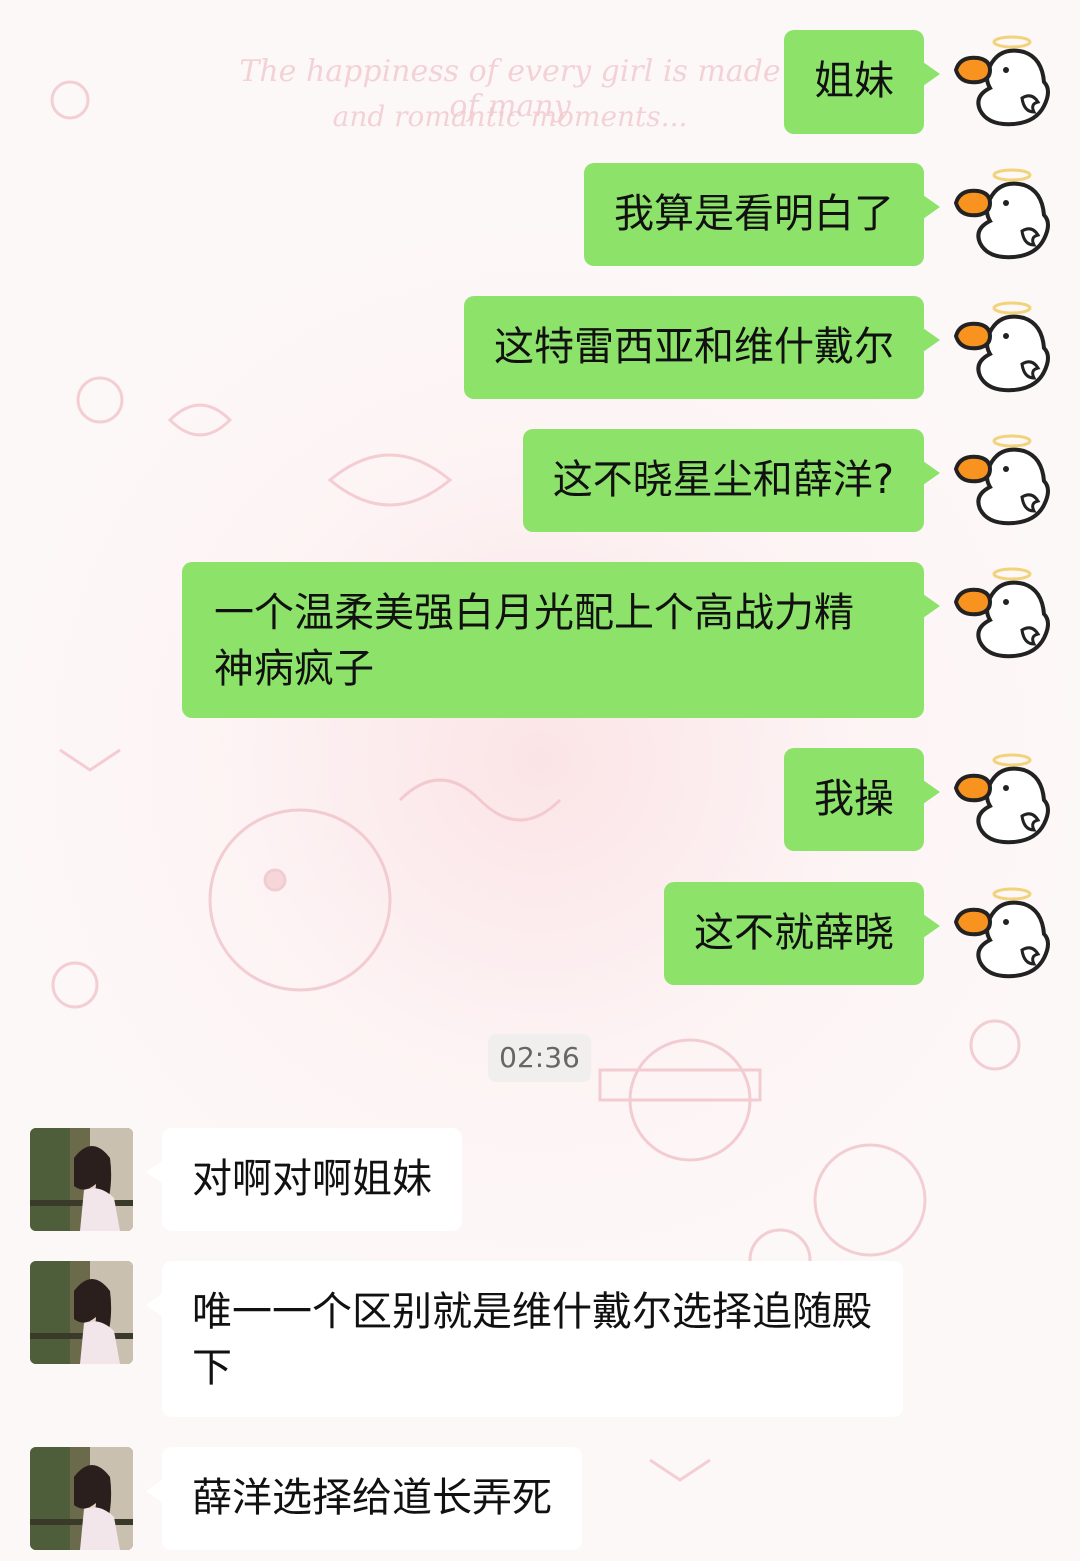 The height and width of the screenshot is (1561, 1080). I want to click on outgoing-message: 这不晓星尘和薛洋?, so click(540, 481).